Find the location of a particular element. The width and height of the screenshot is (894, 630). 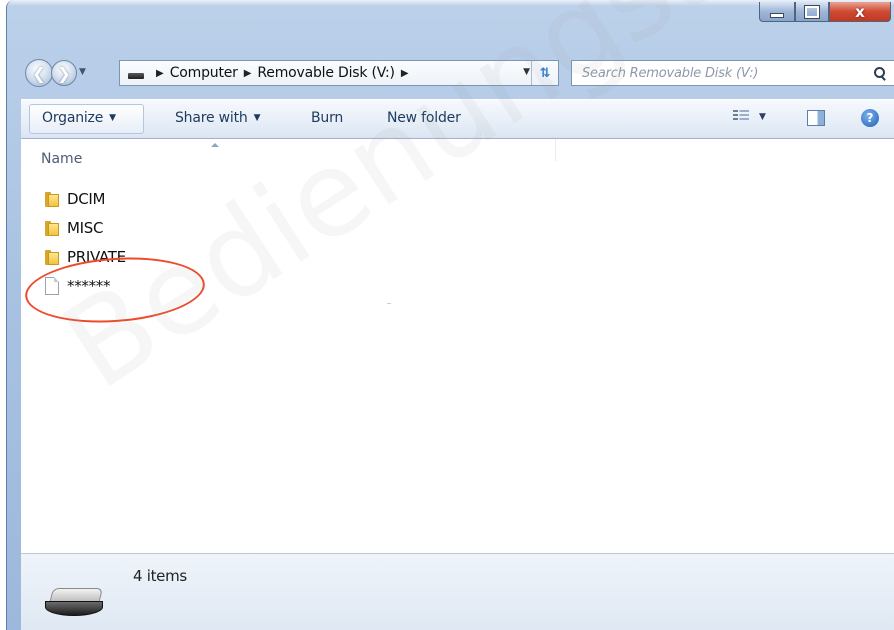

item-name: MISC is located at coordinates (85, 228).